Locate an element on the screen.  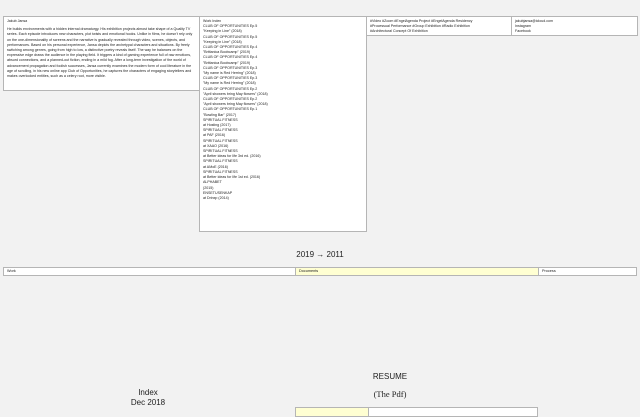
resume-link: RESUME (The Pdf) is located at coordinates (390, 385).